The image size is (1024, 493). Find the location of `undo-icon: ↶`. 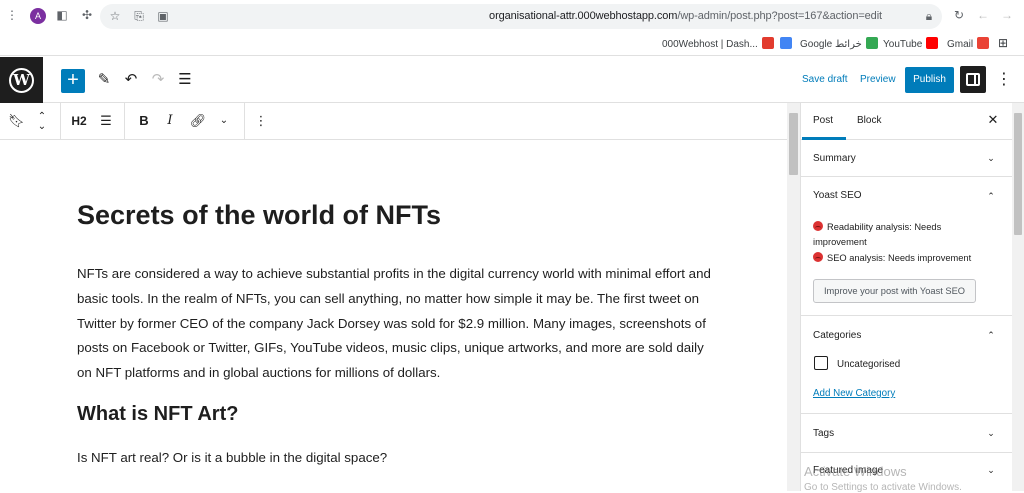

undo-icon: ↶ is located at coordinates (131, 80).